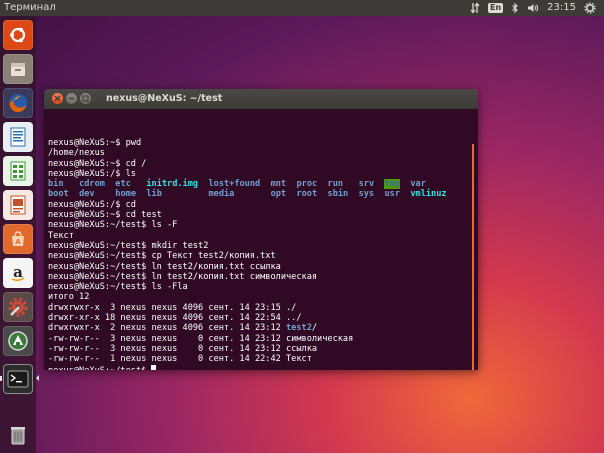 This screenshot has width=604, height=453. What do you see at coordinates (92, 173) in the screenshot?
I see `terminal-text: nexus@NeXuS:/$ ls` at bounding box center [92, 173].